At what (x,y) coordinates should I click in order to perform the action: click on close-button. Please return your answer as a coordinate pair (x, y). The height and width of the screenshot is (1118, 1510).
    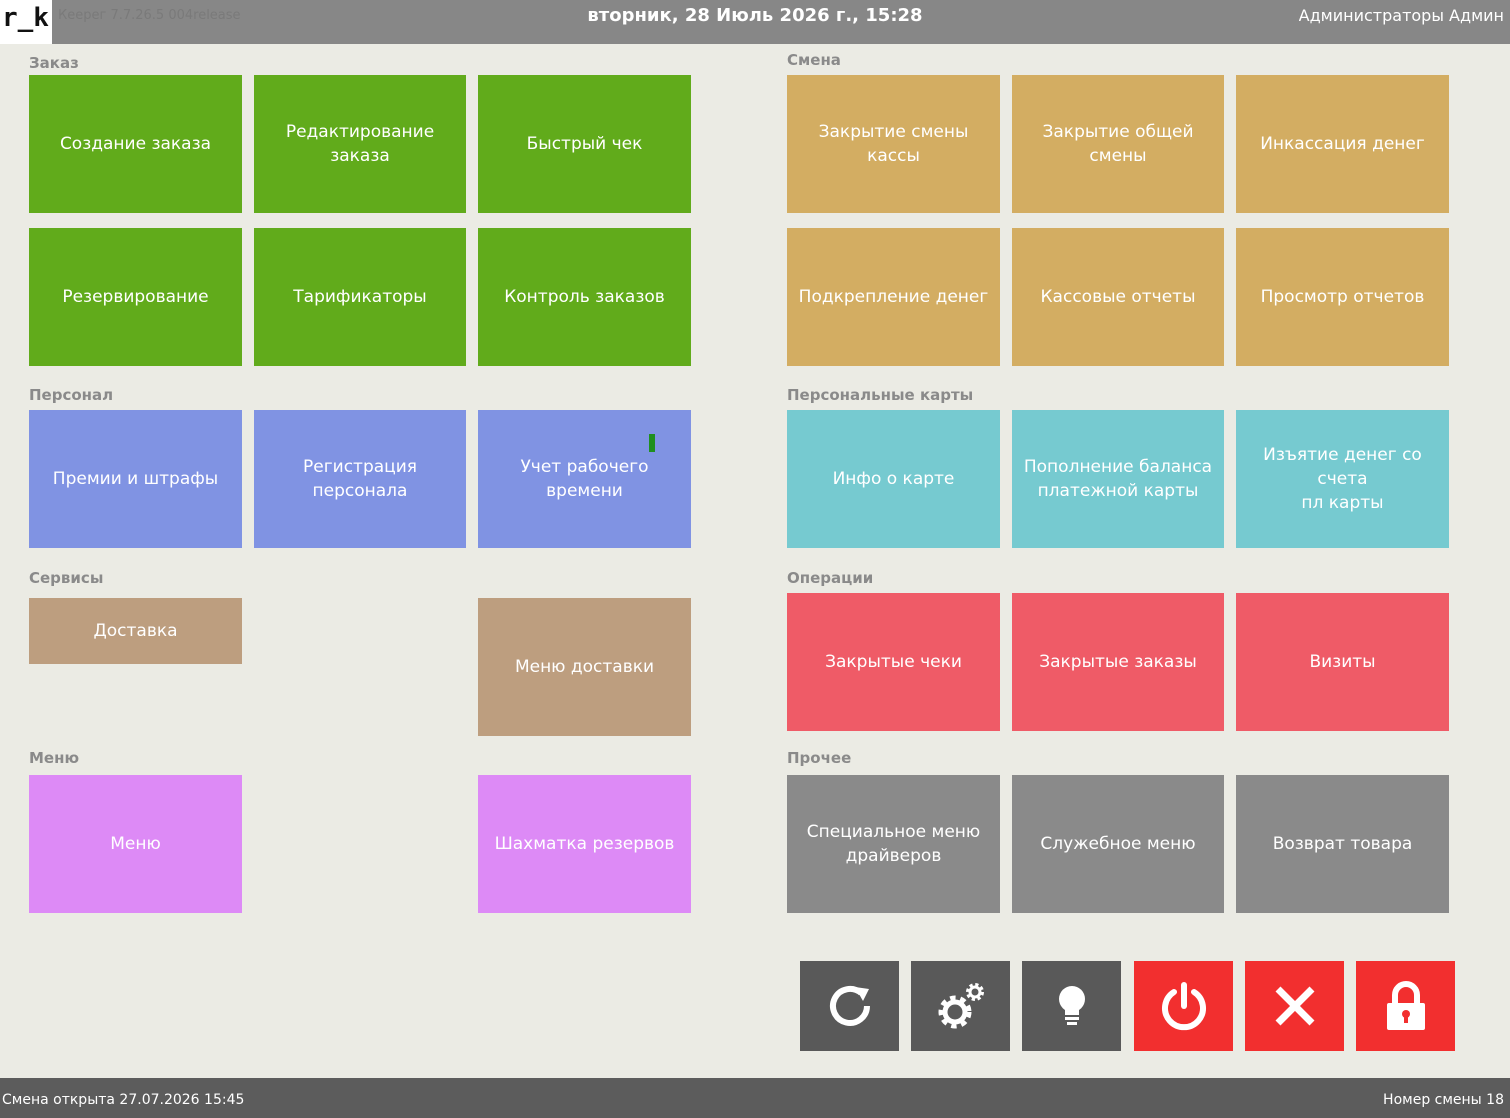
    Looking at the image, I should click on (1294, 1006).